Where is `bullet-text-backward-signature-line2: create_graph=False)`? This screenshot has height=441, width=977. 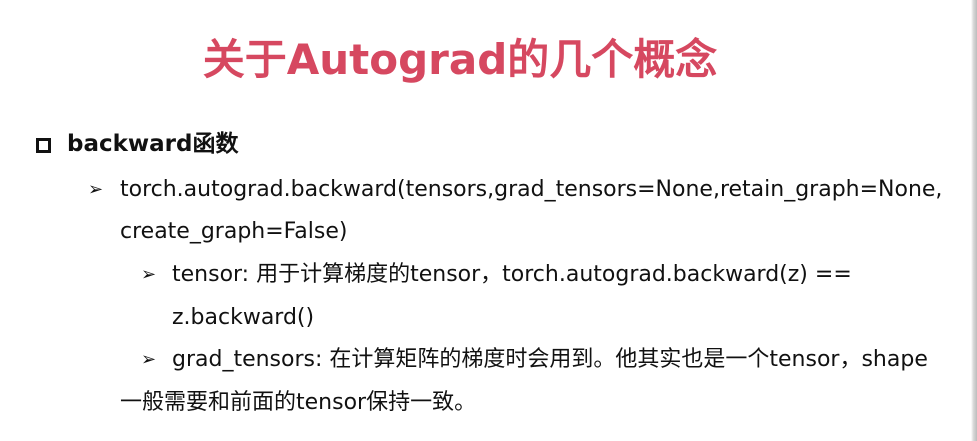 bullet-text-backward-signature-line2: create_graph=False) is located at coordinates (234, 231).